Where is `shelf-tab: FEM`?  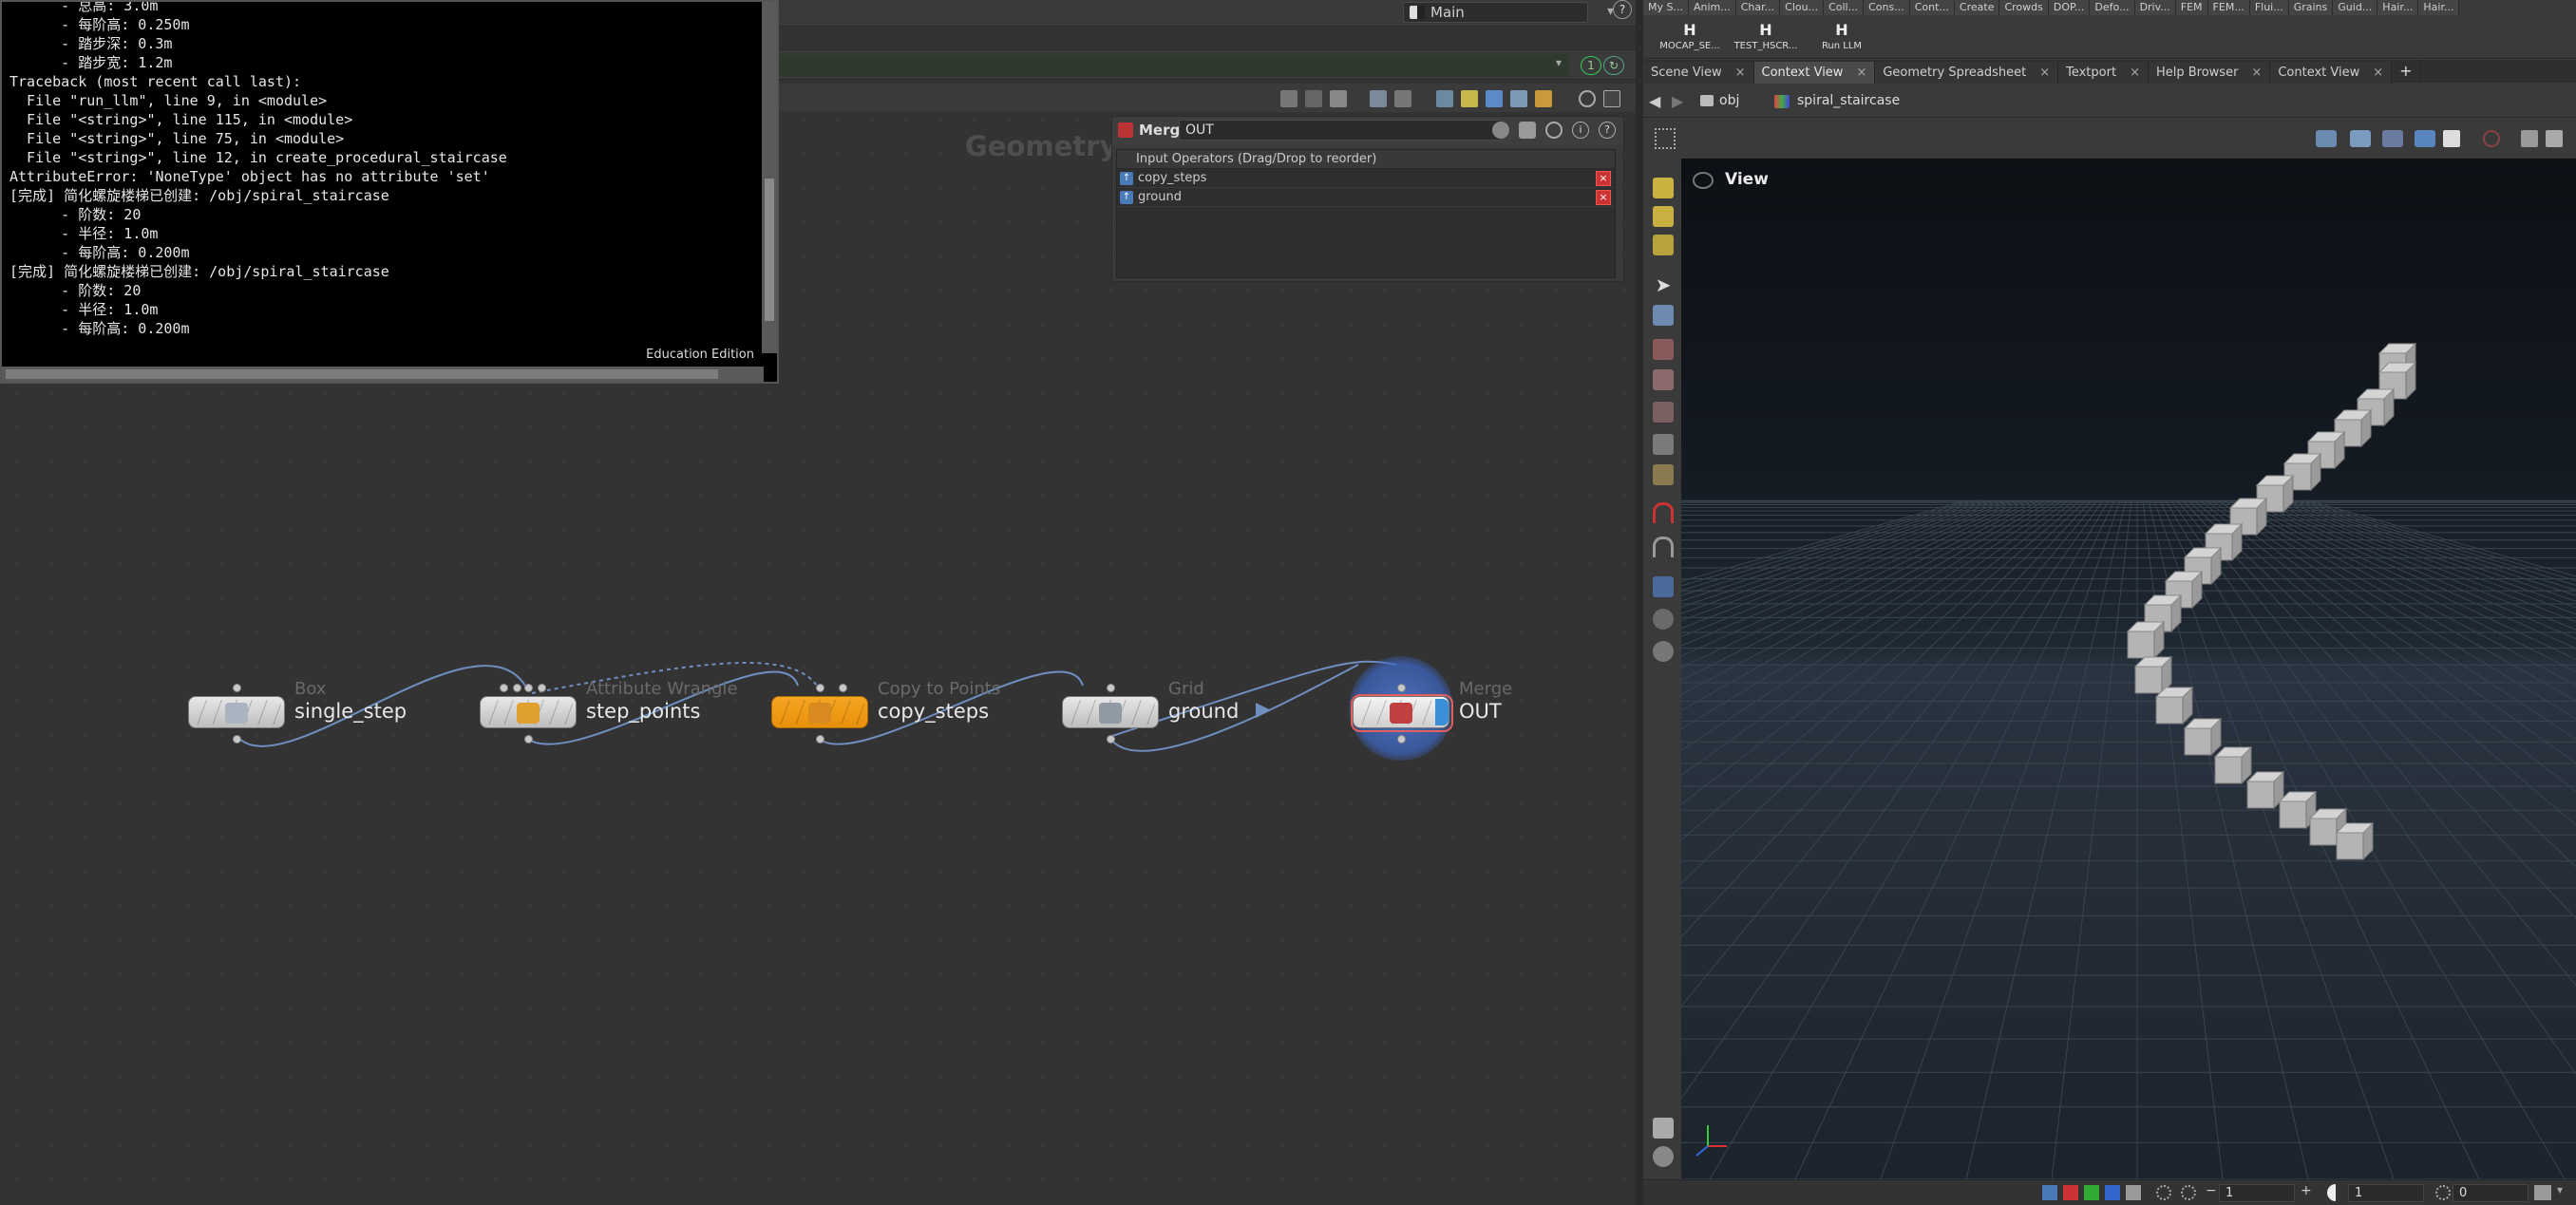 shelf-tab: FEM is located at coordinates (2191, 8).